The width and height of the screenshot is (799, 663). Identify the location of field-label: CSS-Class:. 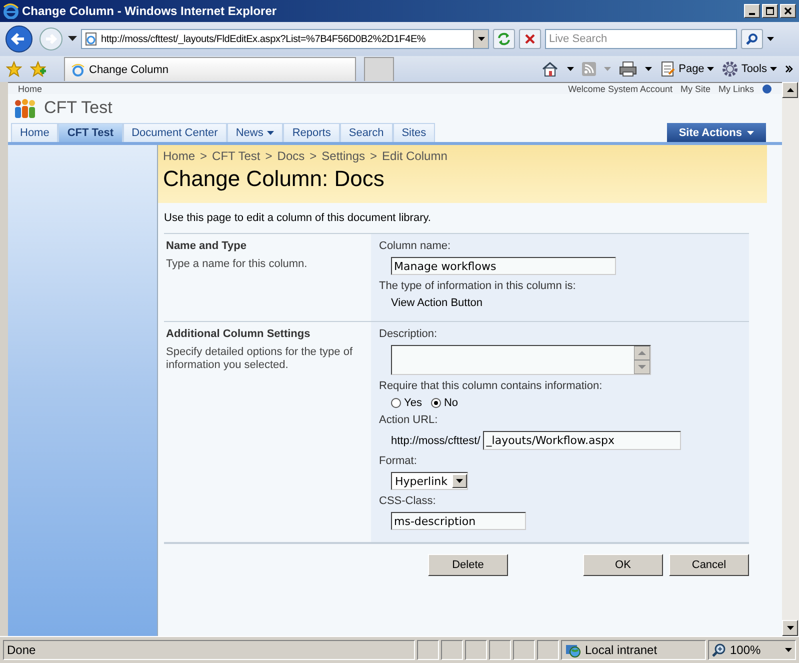
(408, 501).